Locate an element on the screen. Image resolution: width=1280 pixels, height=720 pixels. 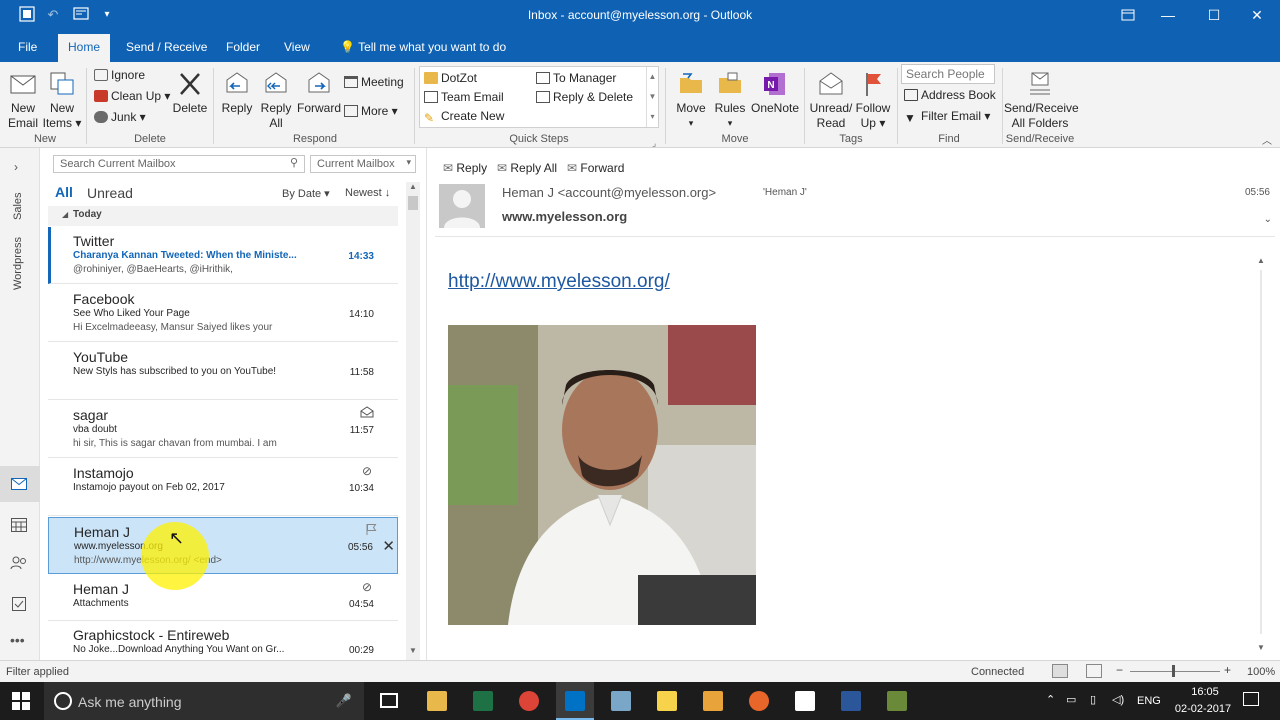
unread-read-button: Unread/ Read is located at coordinates (831, 100).